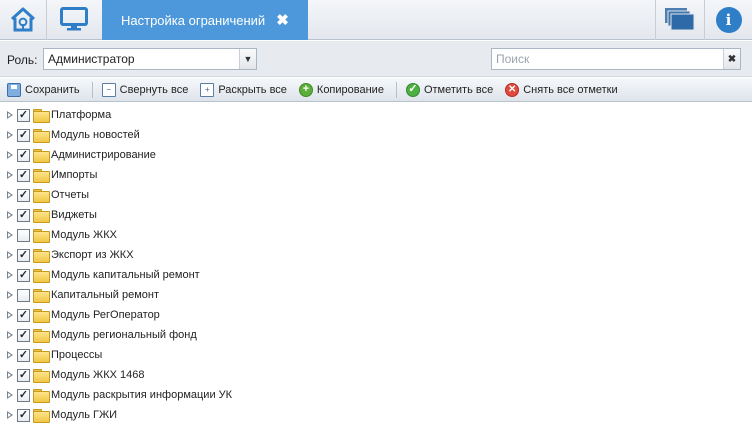 This screenshot has height=443, width=752. I want to click on tab-restrictions-settings: Настройка ограничений ✖, so click(205, 20).